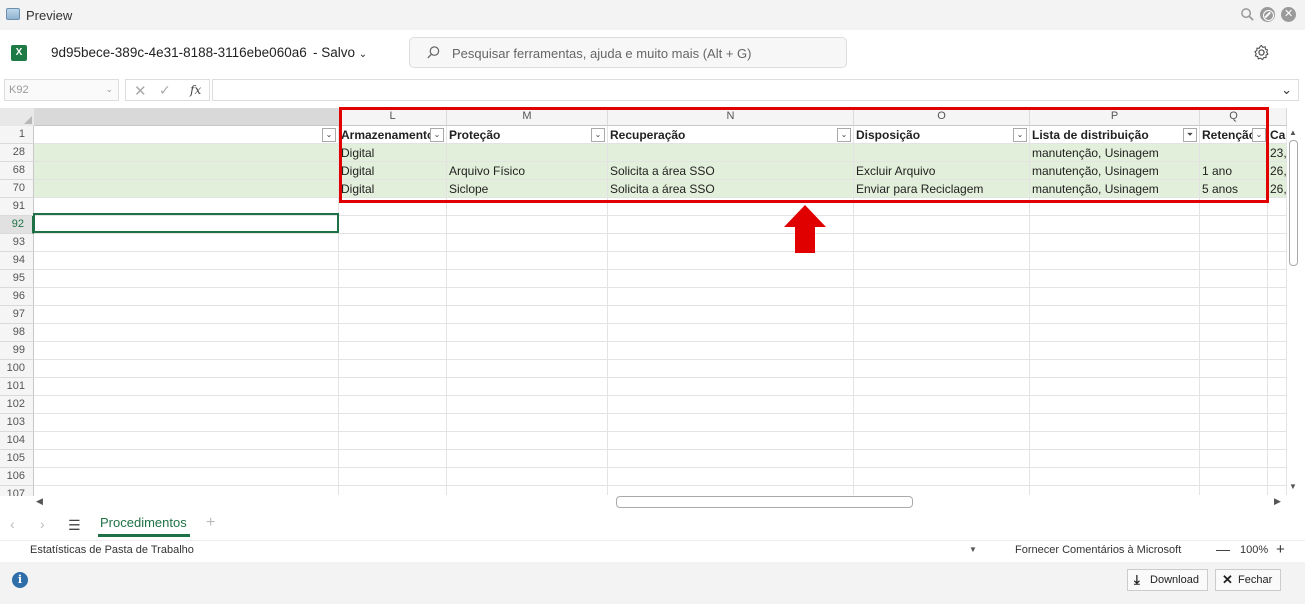 The width and height of the screenshot is (1305, 604). What do you see at coordinates (165, 90) in the screenshot?
I see `check-icon: ✓` at bounding box center [165, 90].